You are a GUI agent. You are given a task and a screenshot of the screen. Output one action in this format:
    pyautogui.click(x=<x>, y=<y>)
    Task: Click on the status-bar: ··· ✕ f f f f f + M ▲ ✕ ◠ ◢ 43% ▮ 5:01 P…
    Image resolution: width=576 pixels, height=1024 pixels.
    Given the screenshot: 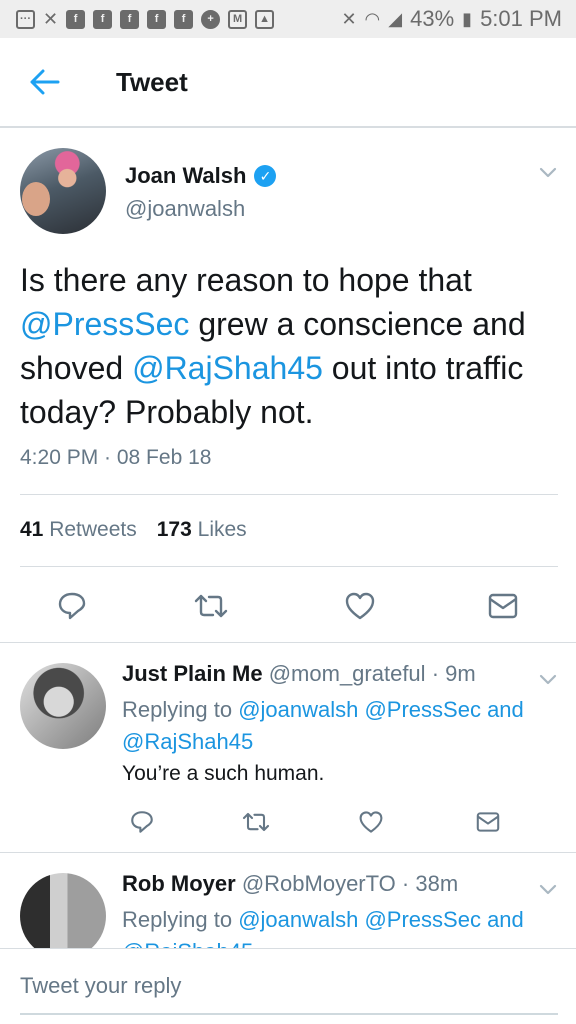 What is the action you would take?
    pyautogui.click(x=288, y=19)
    